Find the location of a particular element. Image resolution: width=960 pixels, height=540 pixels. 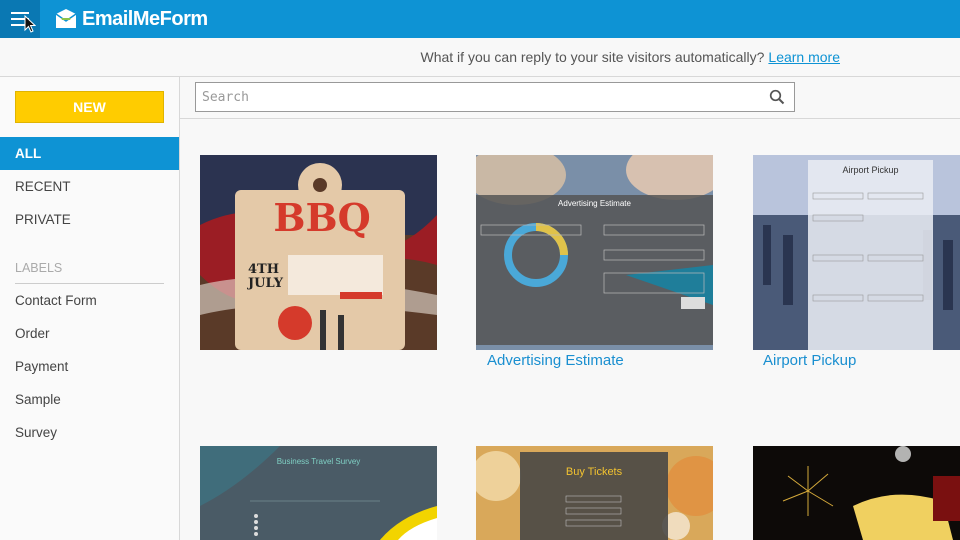

template-title-airport-pickup: Airport Pickup is located at coordinates (809, 360).